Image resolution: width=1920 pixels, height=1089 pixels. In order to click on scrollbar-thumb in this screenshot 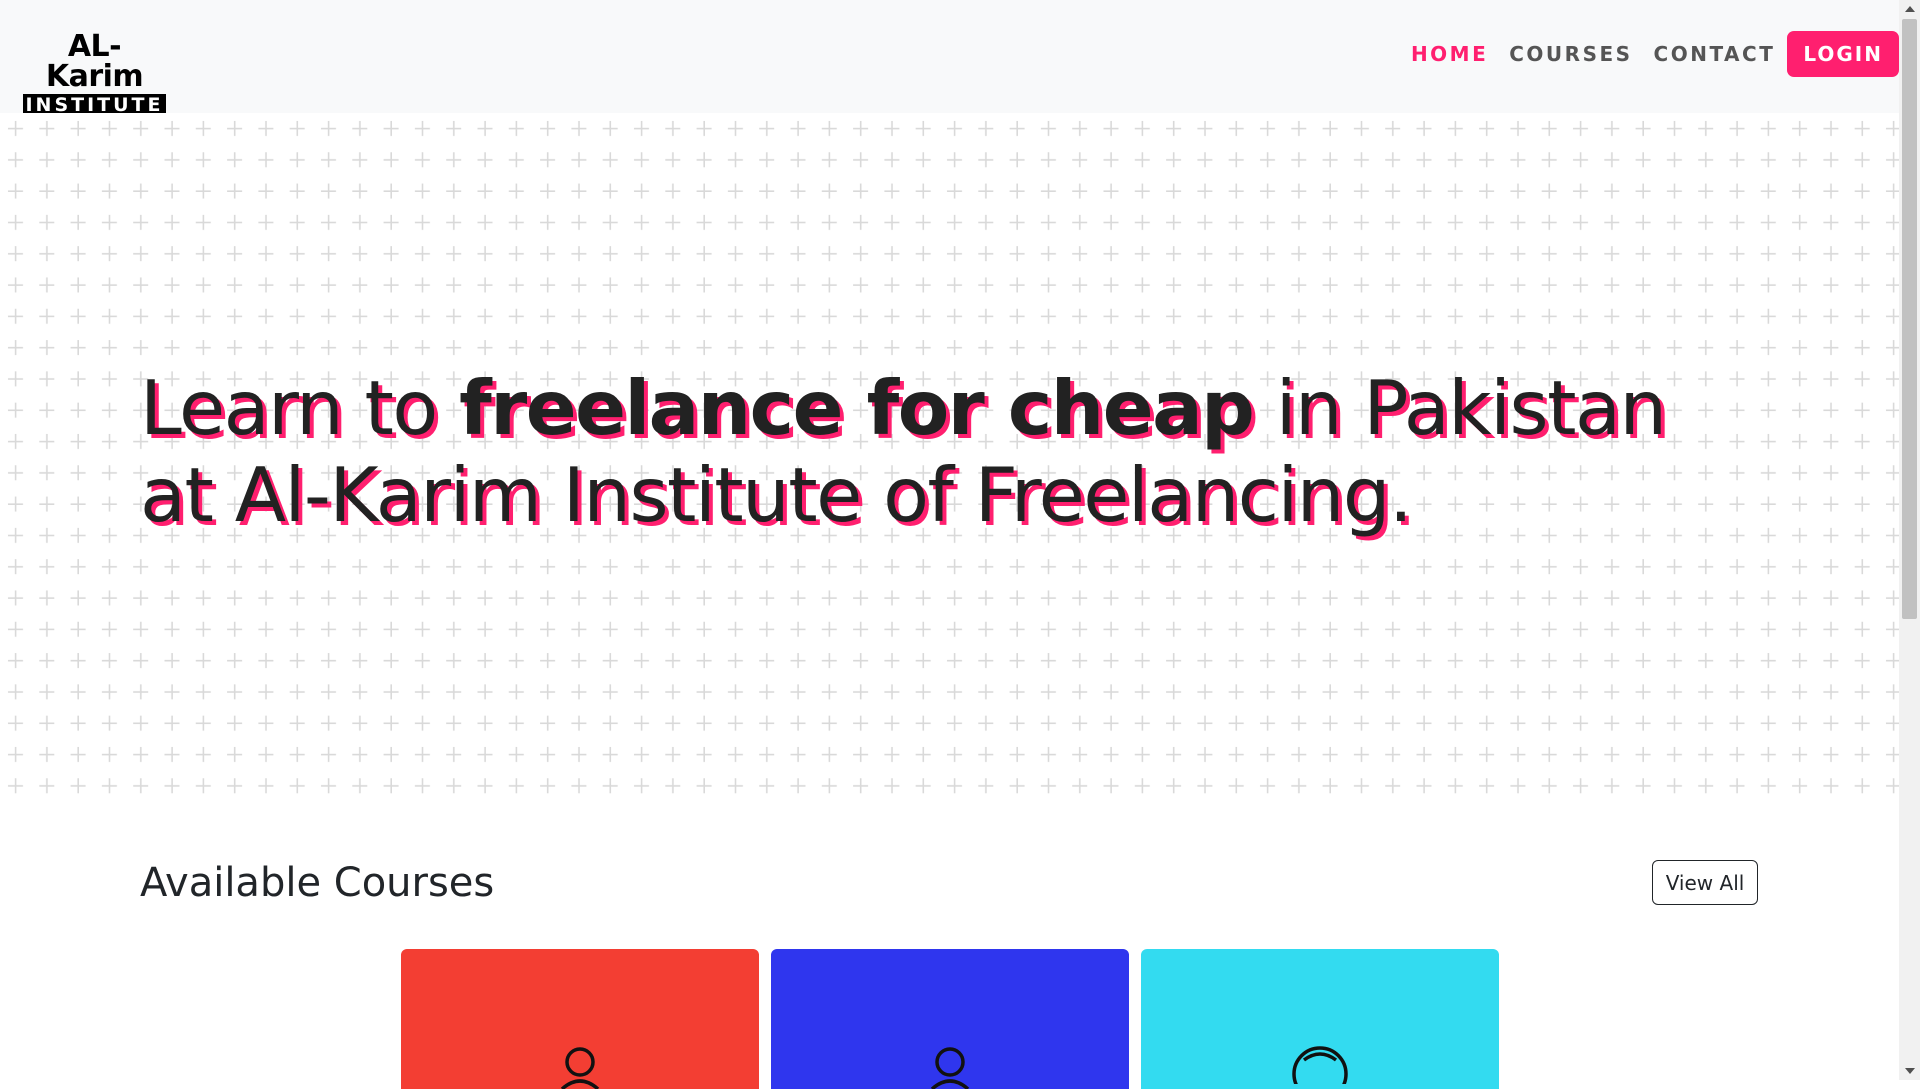, I will do `click(1909, 319)`.